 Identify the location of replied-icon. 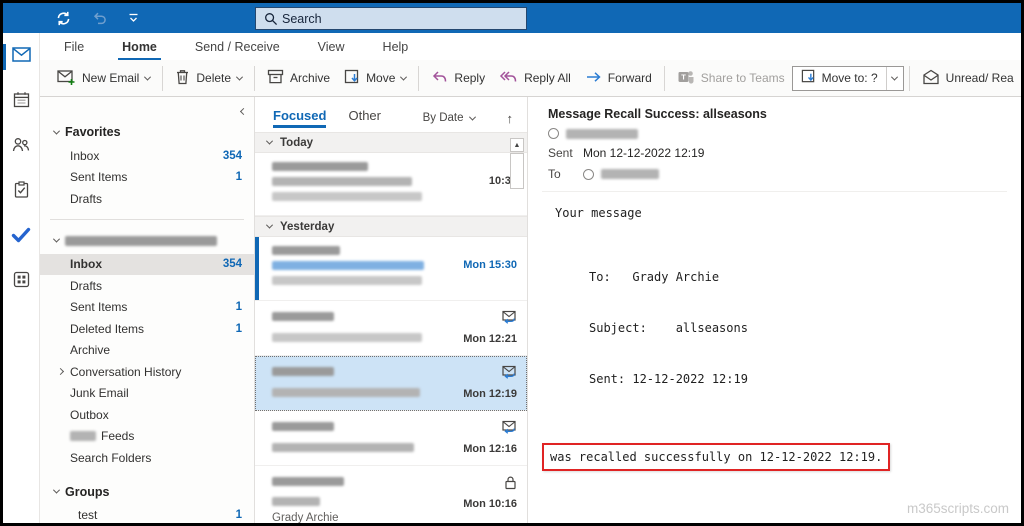
(509, 430).